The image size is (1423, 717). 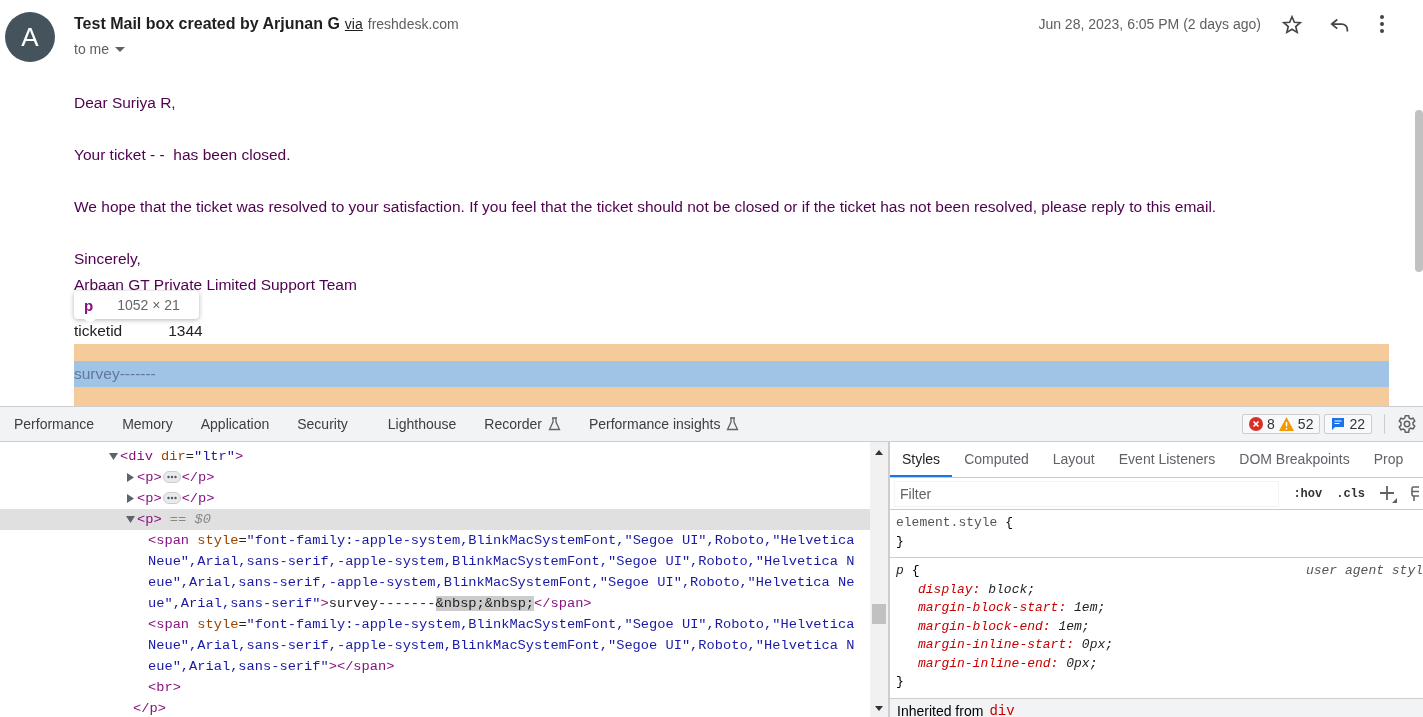 What do you see at coordinates (115, 373) in the screenshot?
I see `survey-text: survey-------` at bounding box center [115, 373].